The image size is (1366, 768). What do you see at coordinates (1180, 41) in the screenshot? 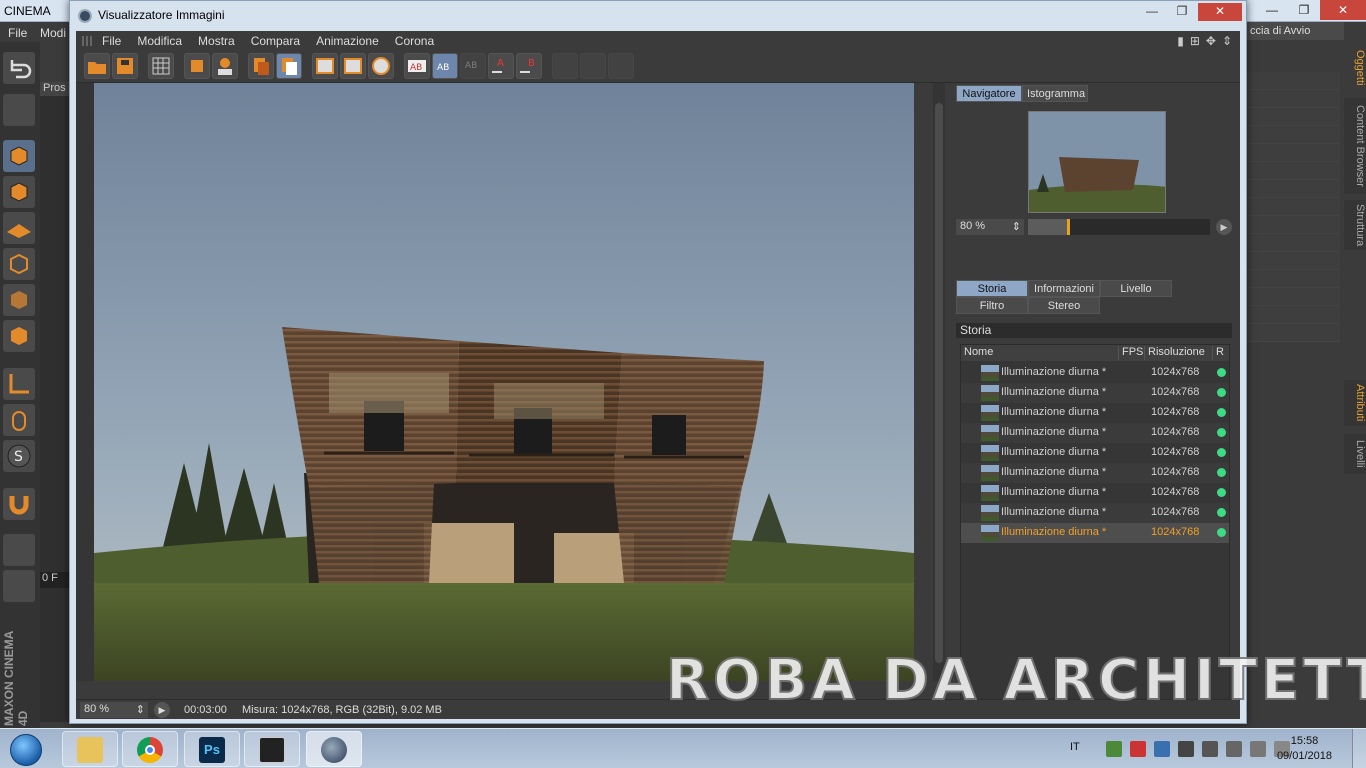
I see `panel-layout-icon: ▮` at bounding box center [1180, 41].